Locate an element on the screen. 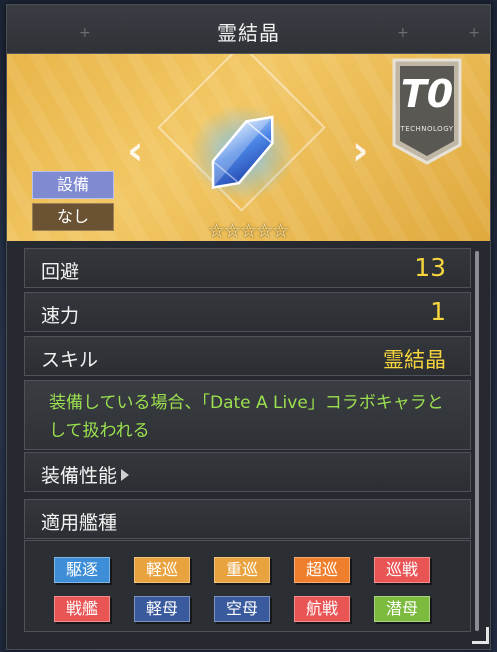 The image size is (497, 652). ship-type-badge: 空母 is located at coordinates (242, 609).